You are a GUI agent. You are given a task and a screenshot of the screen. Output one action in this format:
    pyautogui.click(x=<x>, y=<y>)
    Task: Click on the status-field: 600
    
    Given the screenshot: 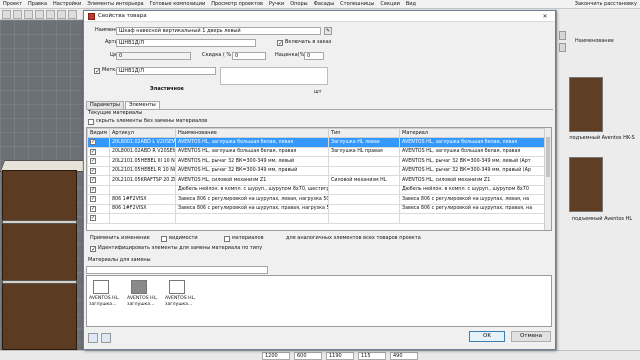 What is the action you would take?
    pyautogui.click(x=308, y=356)
    